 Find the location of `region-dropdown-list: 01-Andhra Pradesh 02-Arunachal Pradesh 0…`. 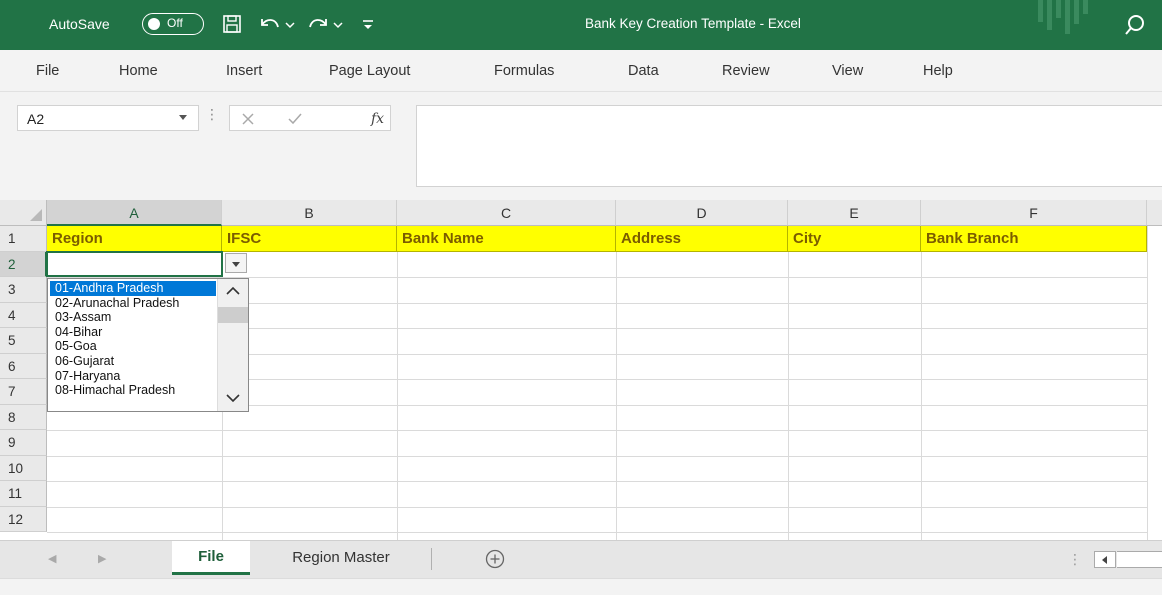

region-dropdown-list: 01-Andhra Pradesh 02-Arunachal Pradesh 0… is located at coordinates (148, 345).